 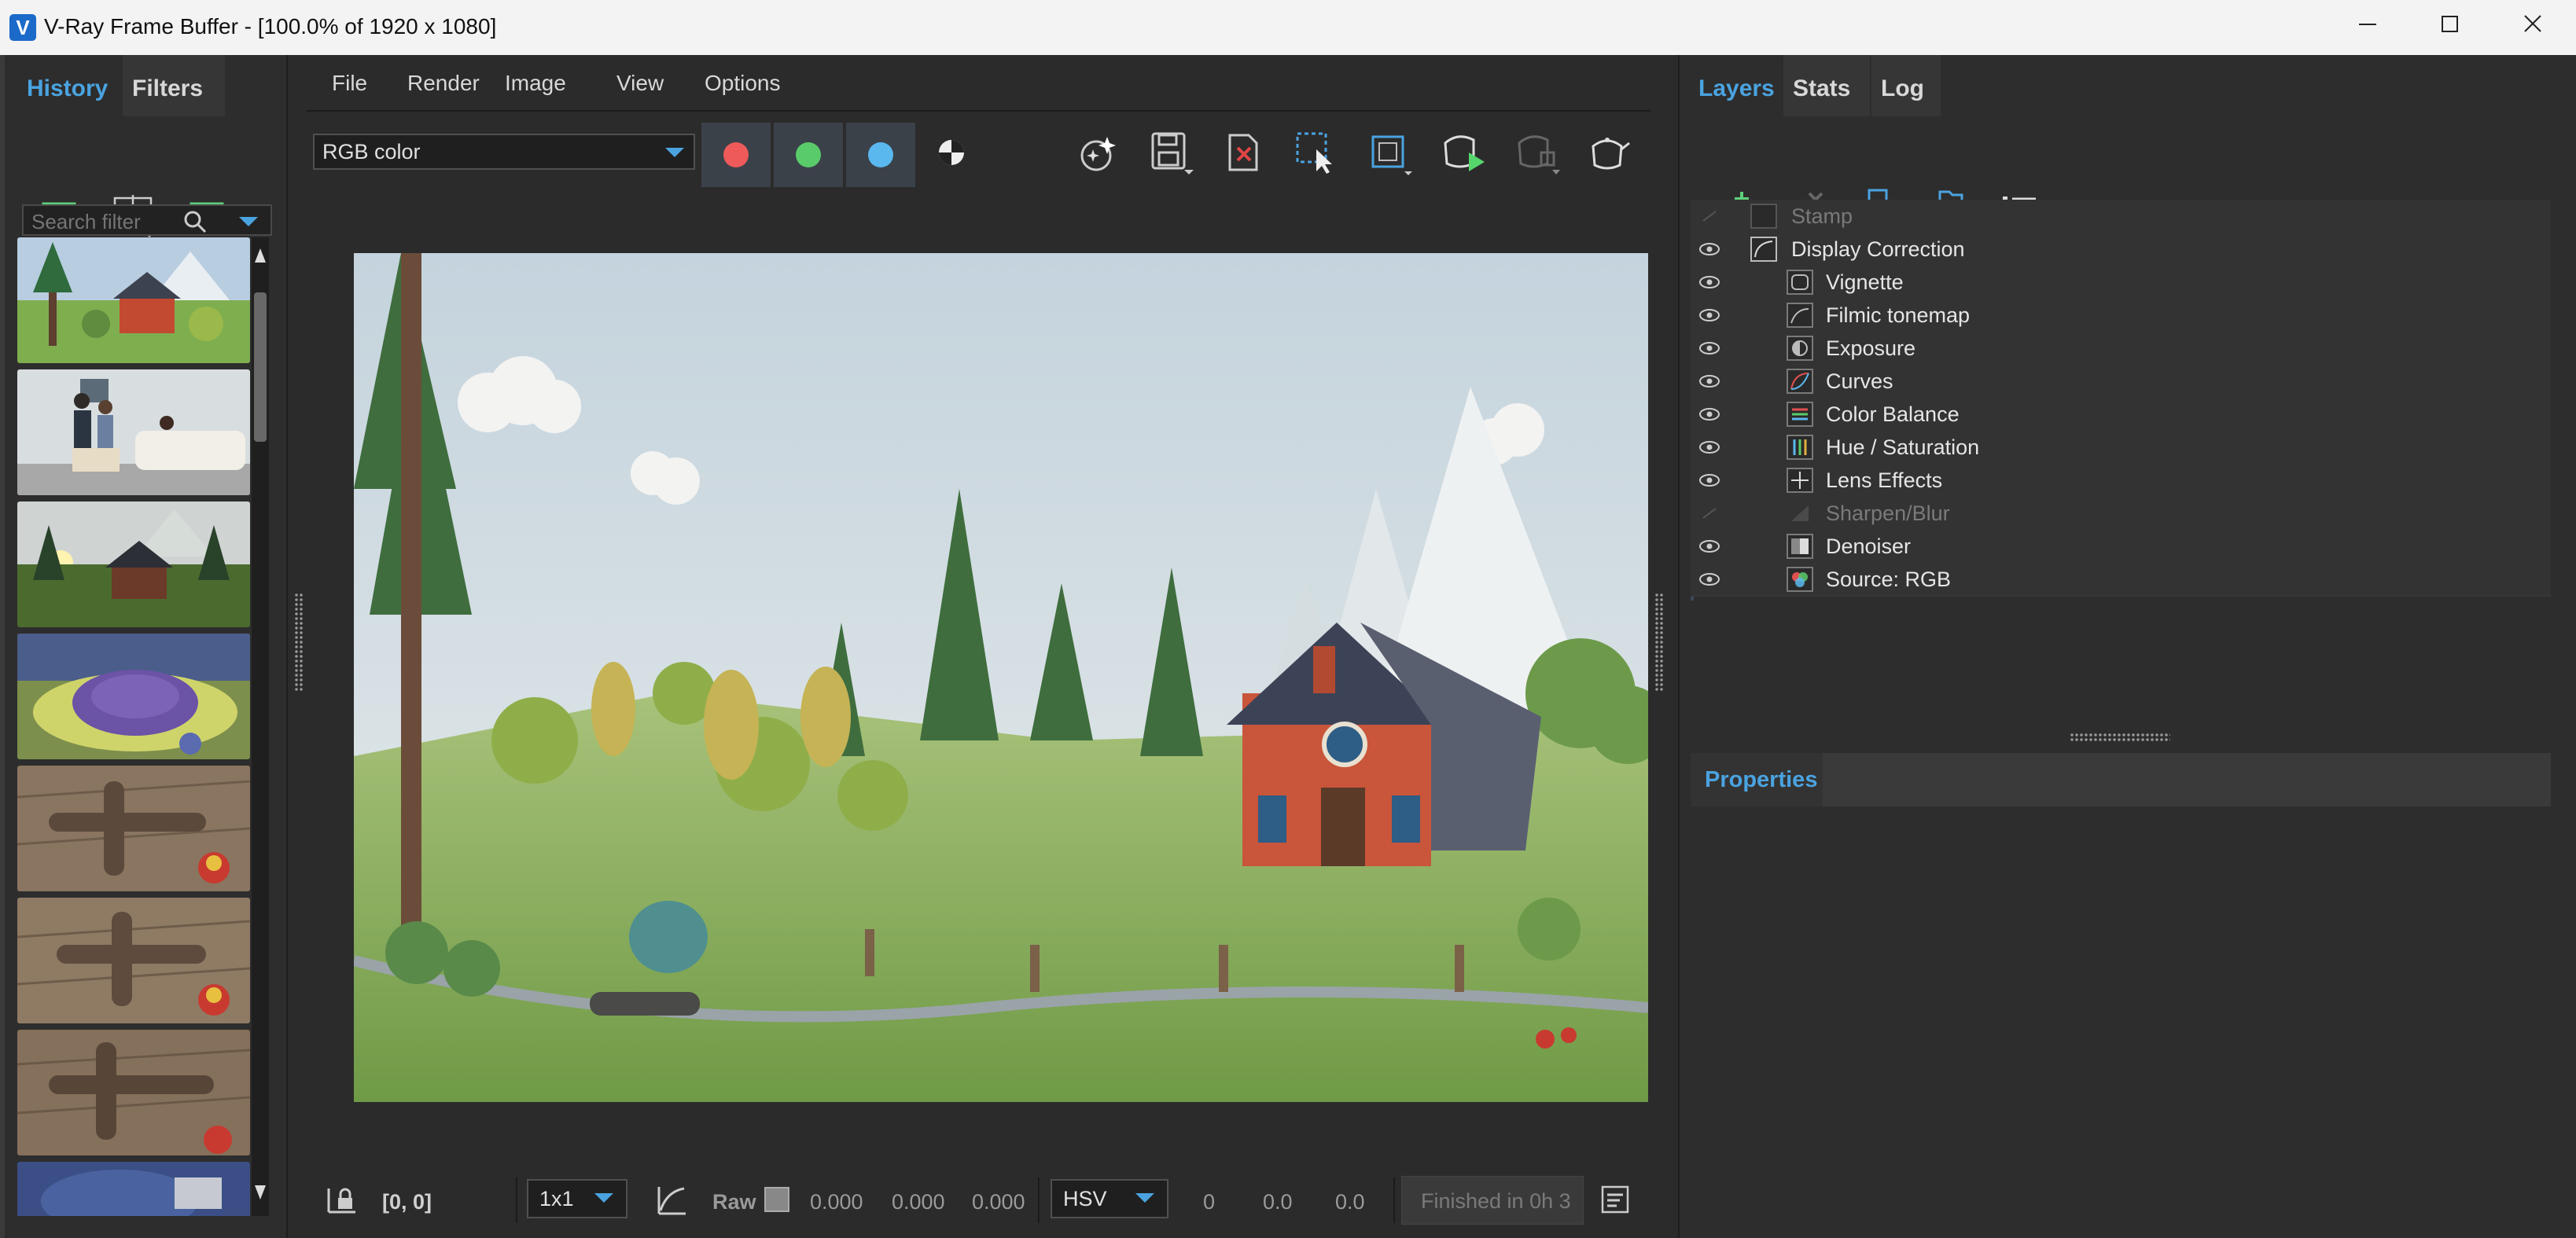 What do you see at coordinates (174, 86) in the screenshot?
I see `tab-filters: Filters` at bounding box center [174, 86].